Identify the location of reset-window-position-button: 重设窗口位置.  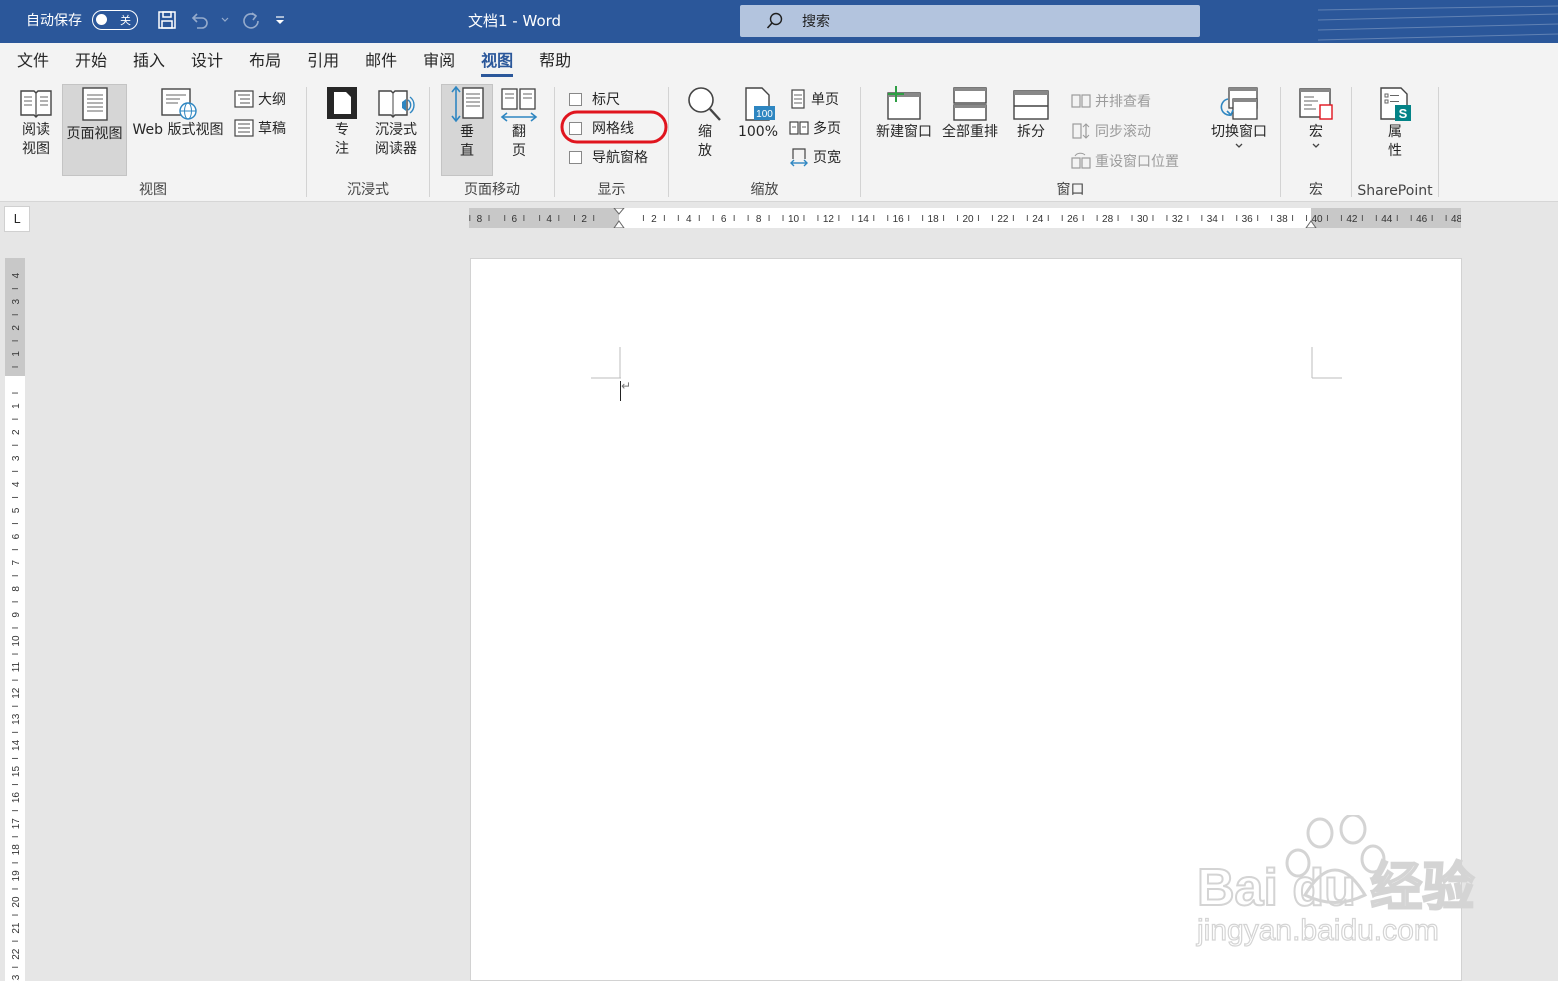
(1125, 161).